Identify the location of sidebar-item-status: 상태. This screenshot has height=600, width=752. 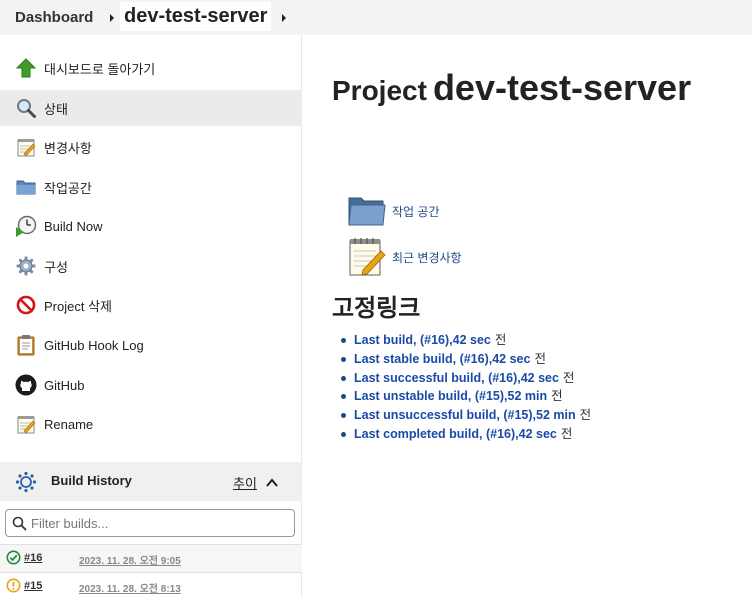
(151, 108).